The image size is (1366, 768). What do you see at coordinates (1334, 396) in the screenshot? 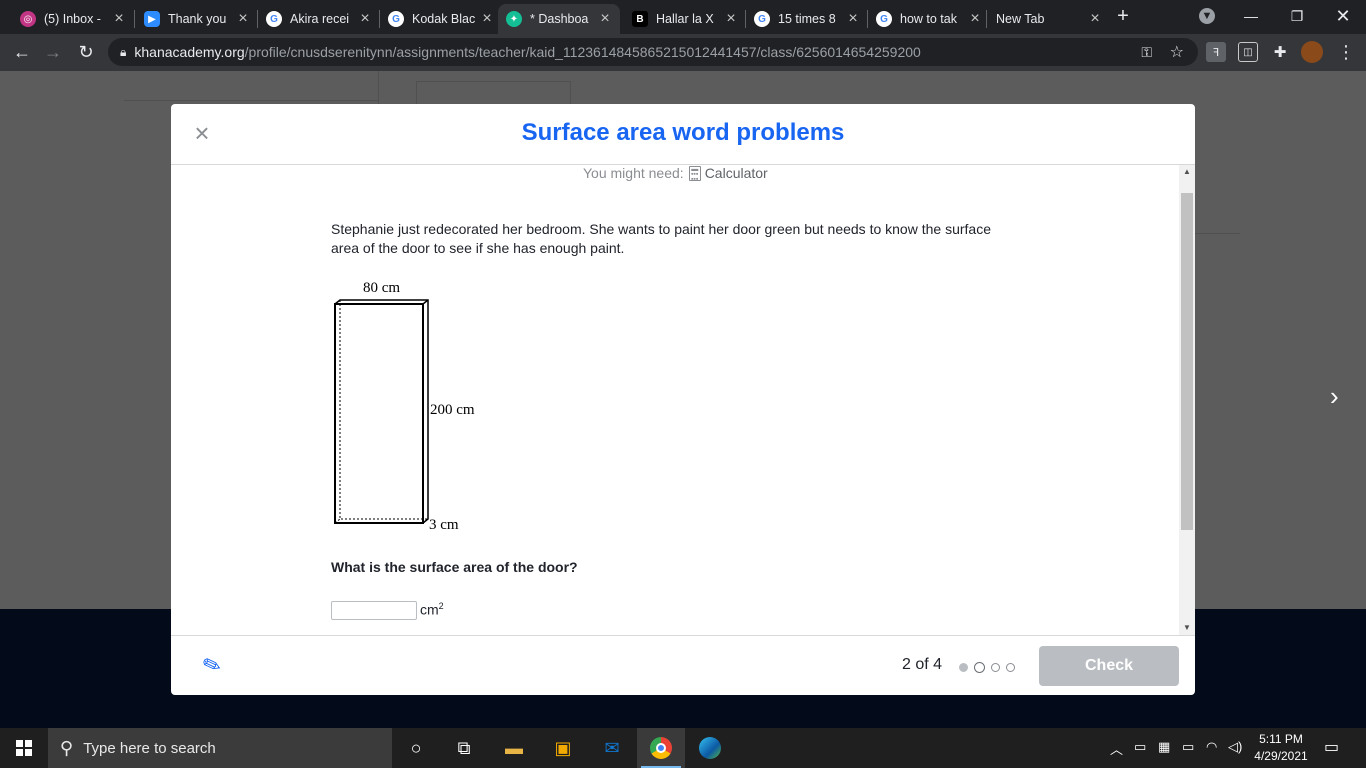
I see `next-arrow-icon: ›` at bounding box center [1334, 396].